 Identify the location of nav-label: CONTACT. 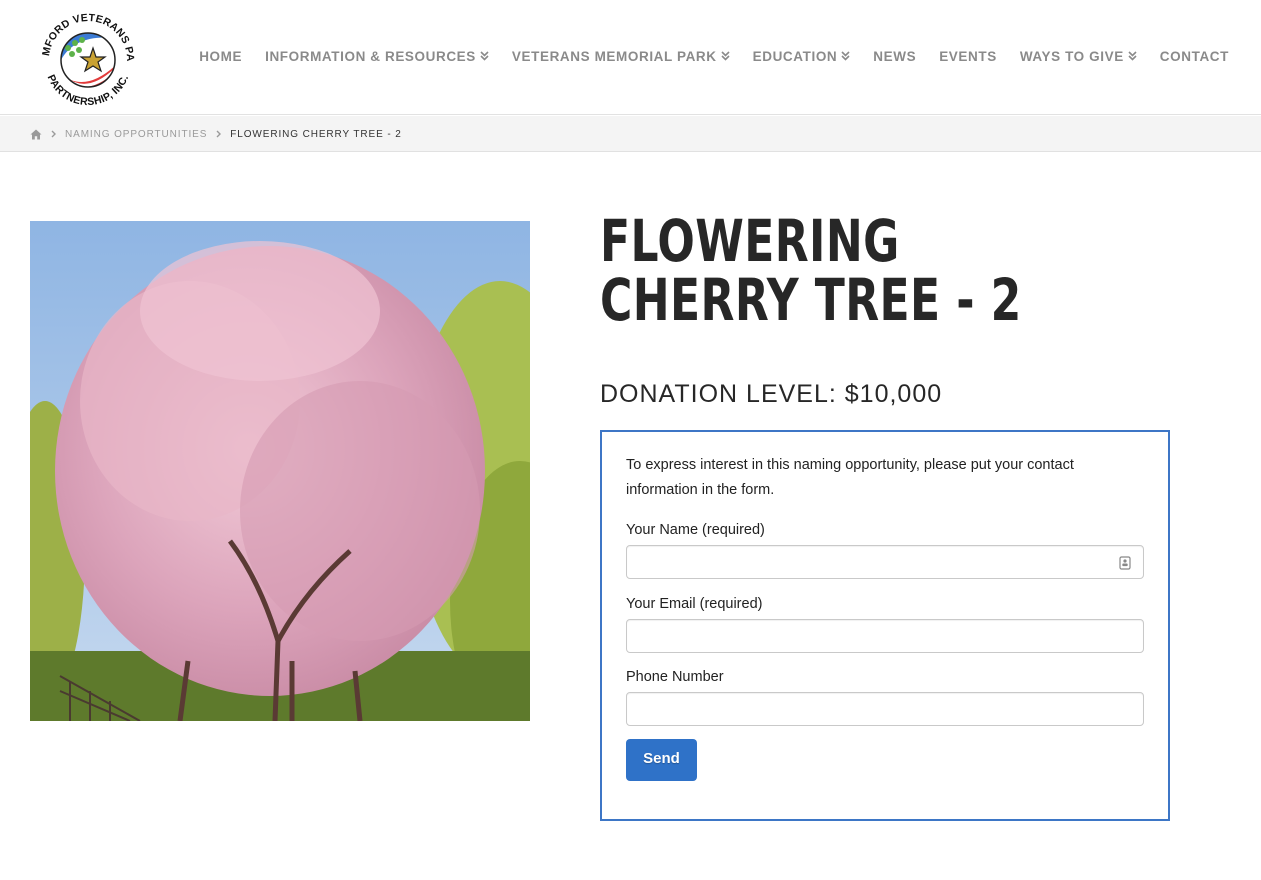
(1194, 56).